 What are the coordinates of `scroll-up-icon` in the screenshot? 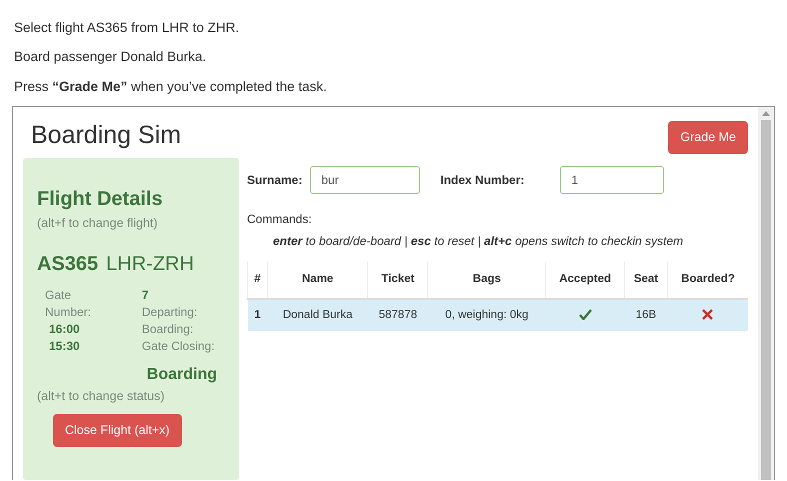 It's located at (766, 113).